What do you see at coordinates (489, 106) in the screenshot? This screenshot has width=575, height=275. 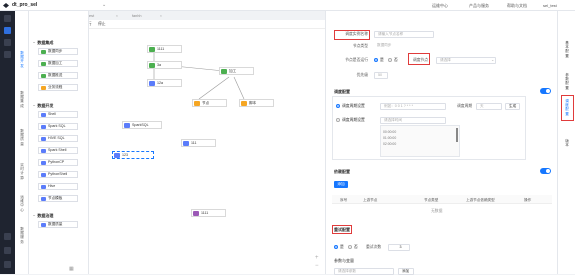 I see `cycle-select: 天` at bounding box center [489, 106].